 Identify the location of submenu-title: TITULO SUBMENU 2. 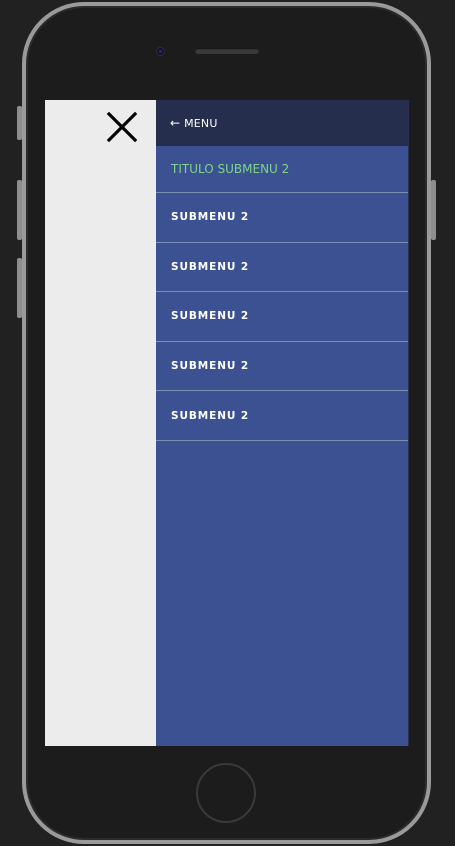
(282, 169).